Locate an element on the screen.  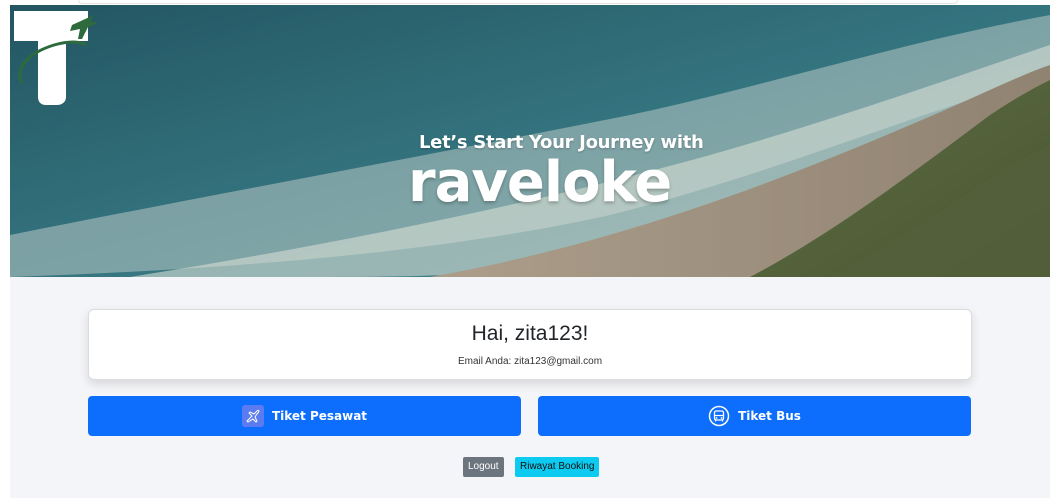
tiket-pesawat-label: Tiket Pesawat is located at coordinates (319, 416).